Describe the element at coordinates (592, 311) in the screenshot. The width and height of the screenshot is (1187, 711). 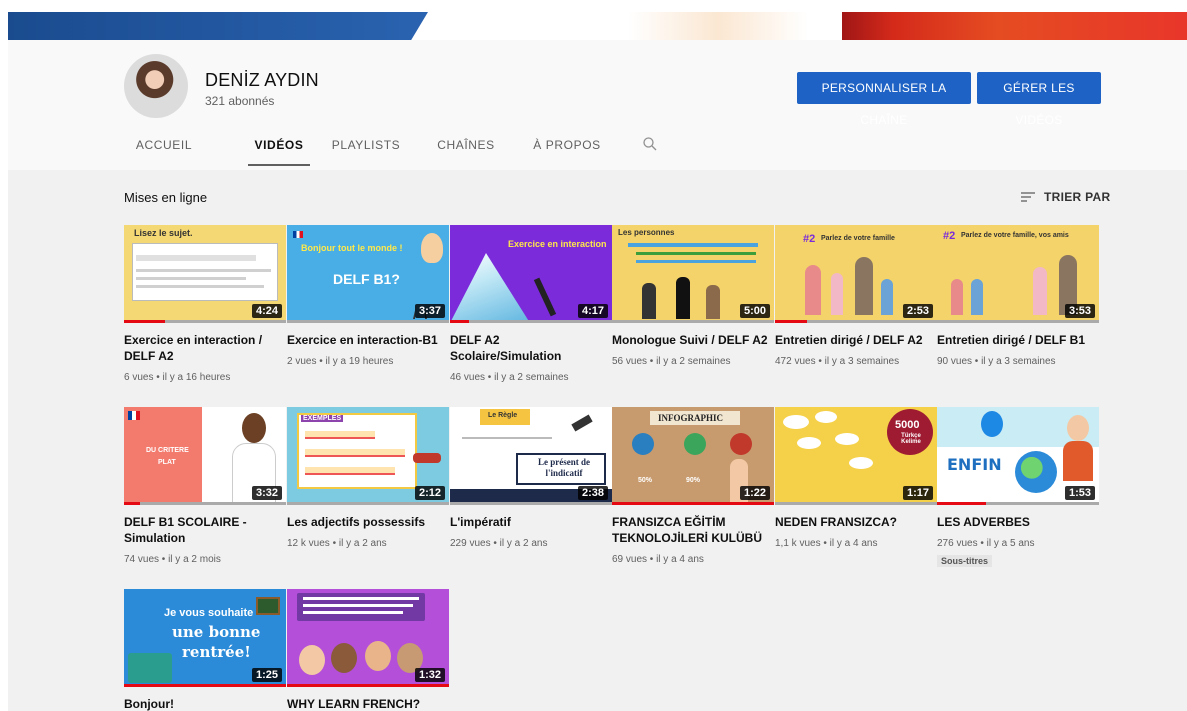
I see `video-duration: 4:17` at that location.